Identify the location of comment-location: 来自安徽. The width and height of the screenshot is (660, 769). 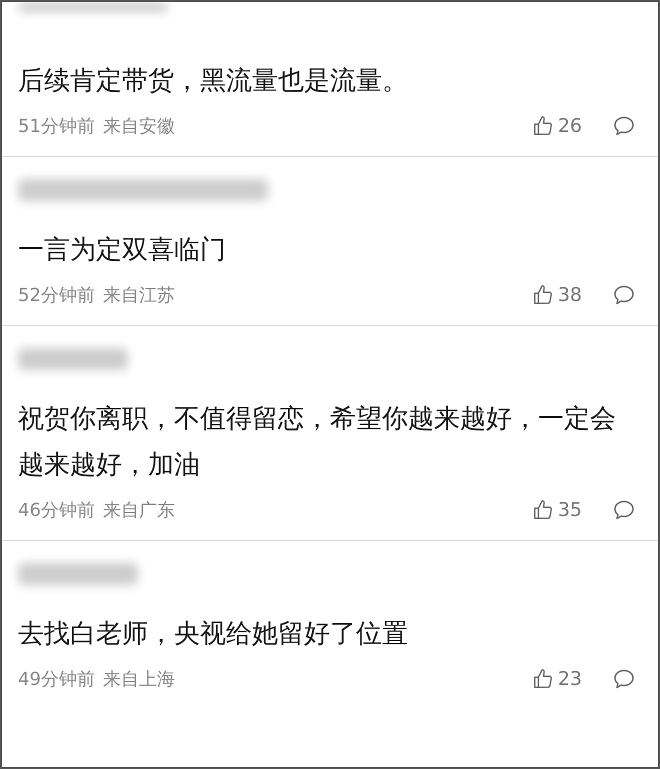
(138, 126).